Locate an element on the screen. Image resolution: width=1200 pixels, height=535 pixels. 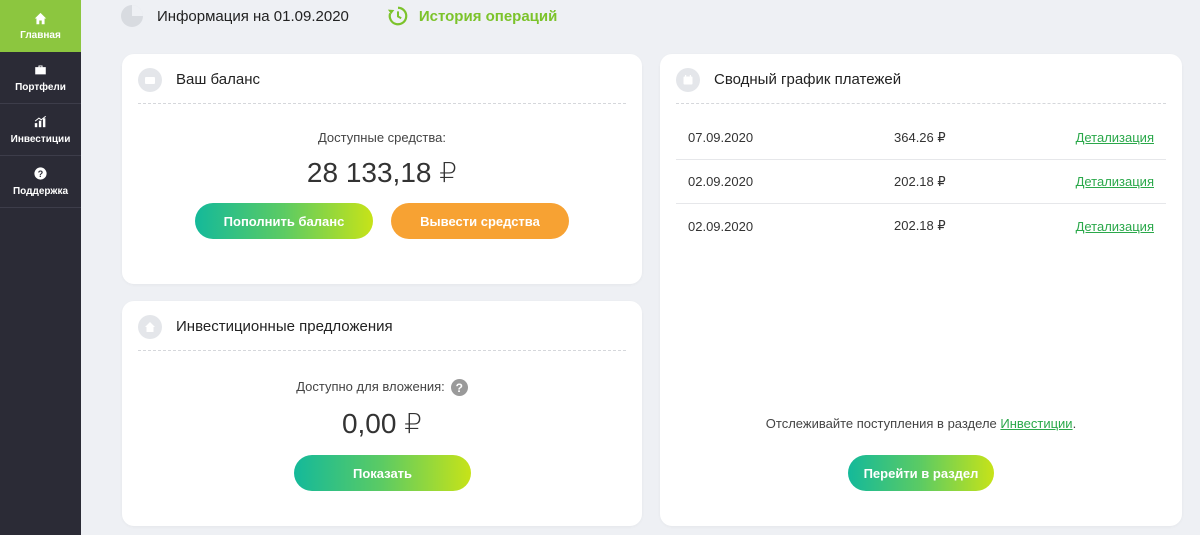
show-button: Показать is located at coordinates (382, 473).